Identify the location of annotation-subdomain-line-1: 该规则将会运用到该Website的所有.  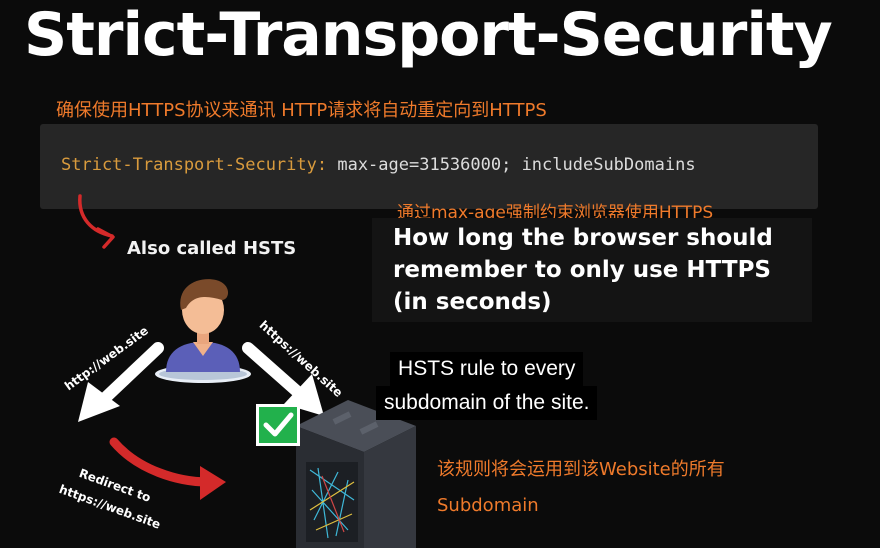
(581, 469).